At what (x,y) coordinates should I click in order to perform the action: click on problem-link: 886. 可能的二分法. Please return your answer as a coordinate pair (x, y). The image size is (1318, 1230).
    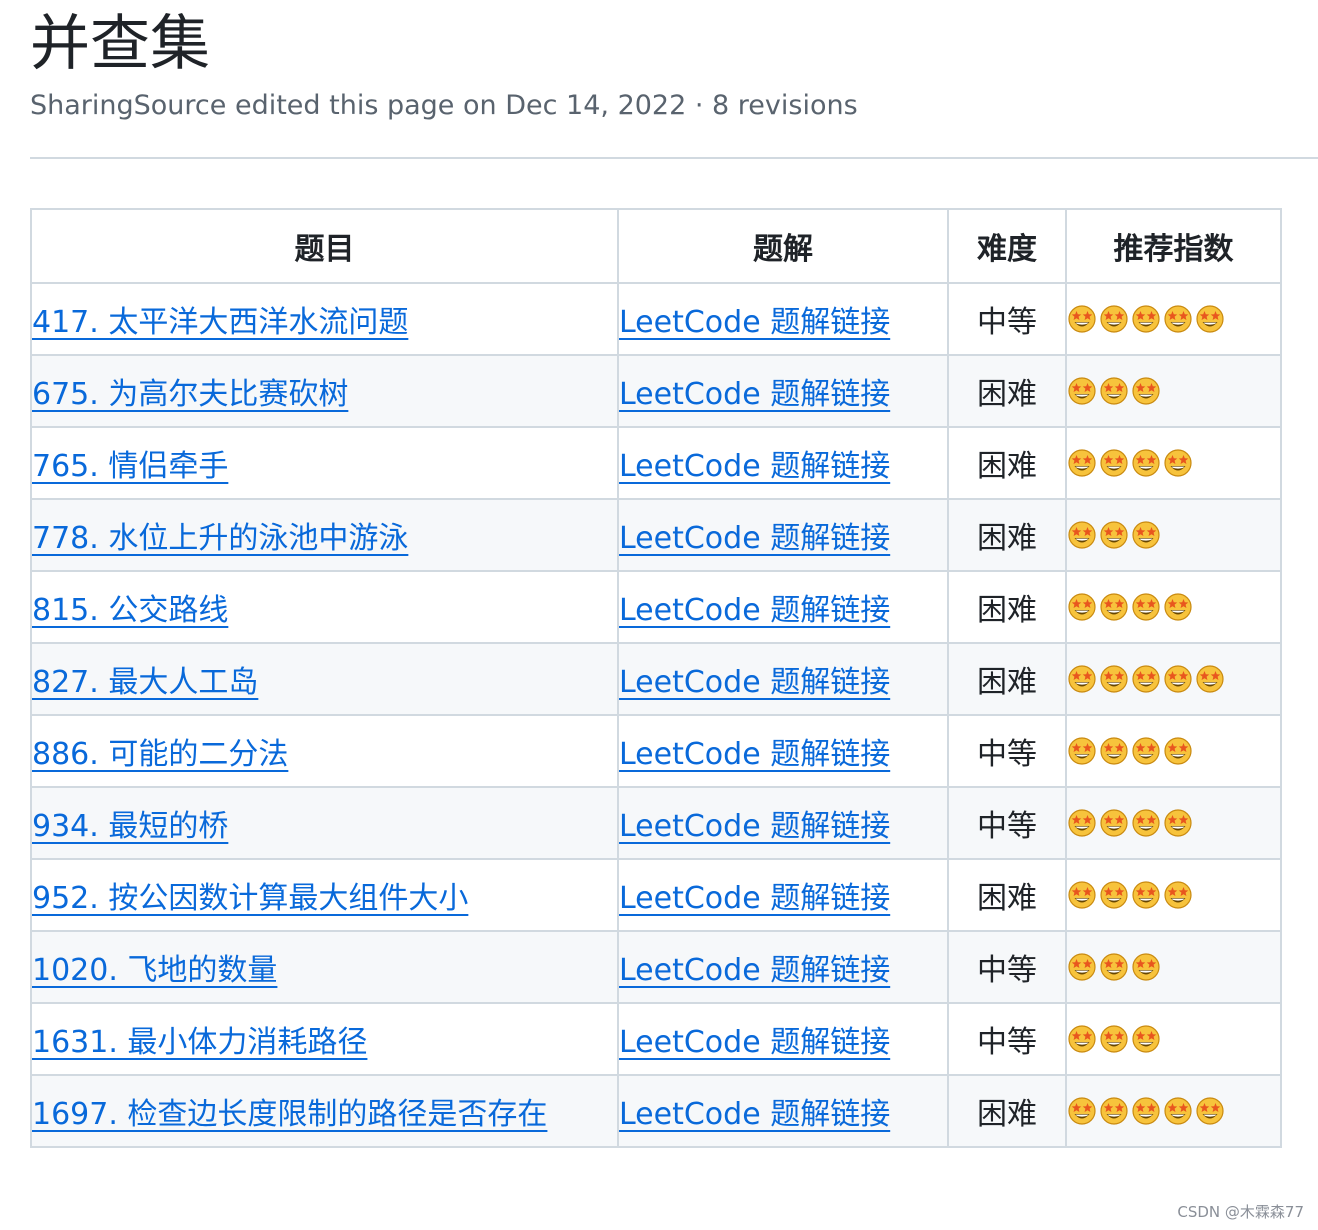
    Looking at the image, I should click on (160, 754).